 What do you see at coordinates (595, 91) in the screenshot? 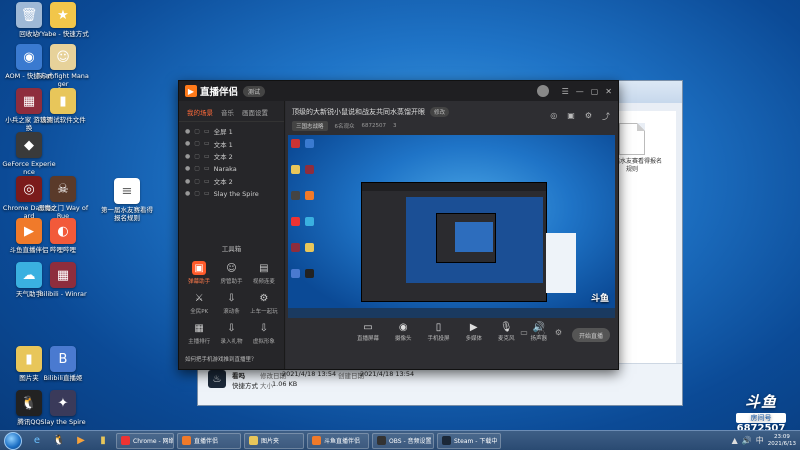
I see `maximize-icon: ▢` at bounding box center [595, 91].